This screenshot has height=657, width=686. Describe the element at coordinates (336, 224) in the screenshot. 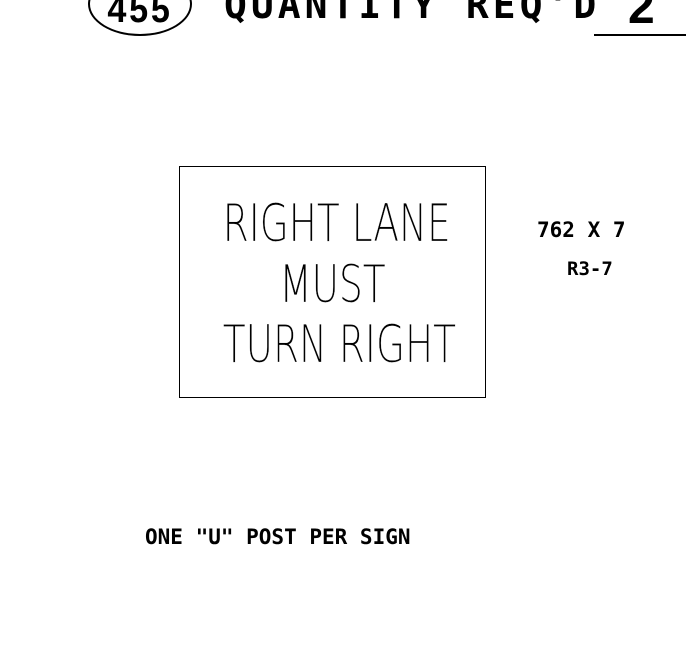

I see `sign-line-1: RIGHT LANE` at that location.